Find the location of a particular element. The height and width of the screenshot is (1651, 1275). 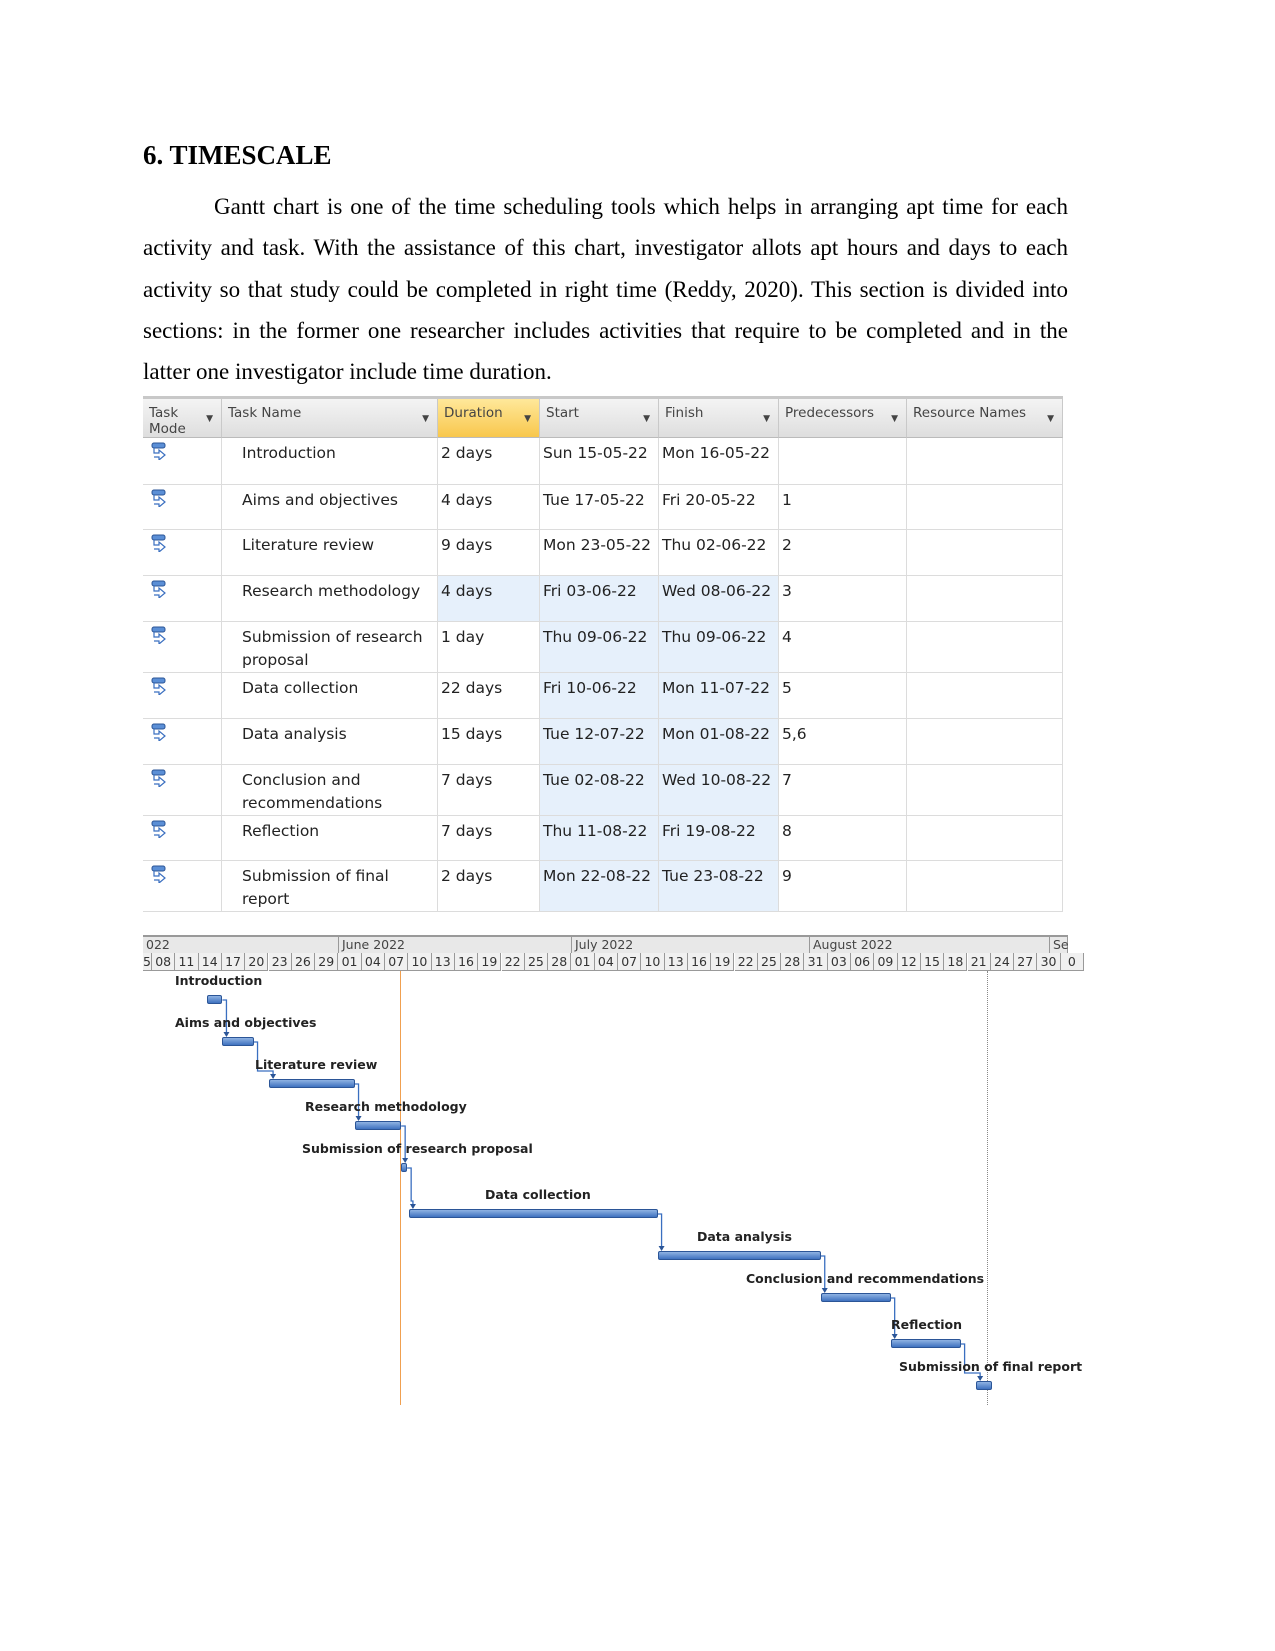

task-bar-label: Conclusion and recommendations is located at coordinates (865, 1278).